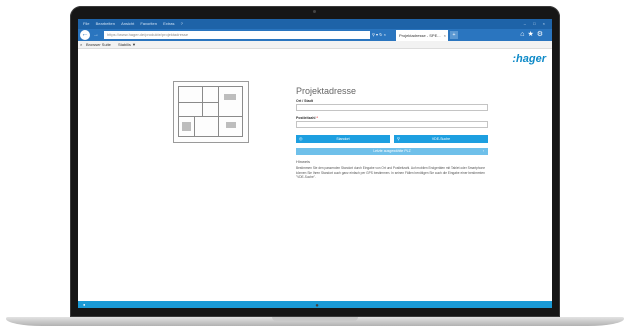 This screenshot has width=630, height=332. I want to click on favorites-bar: × Browser Suite Stabilis ▼, so click(315, 45).